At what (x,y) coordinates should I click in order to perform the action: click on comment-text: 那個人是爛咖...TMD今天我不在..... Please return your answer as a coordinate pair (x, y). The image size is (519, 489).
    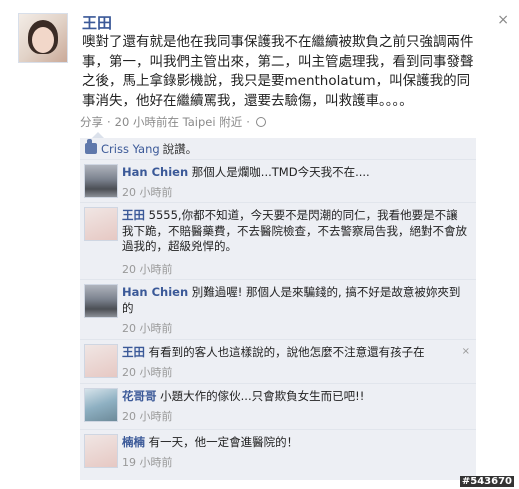
    Looking at the image, I should click on (280, 172).